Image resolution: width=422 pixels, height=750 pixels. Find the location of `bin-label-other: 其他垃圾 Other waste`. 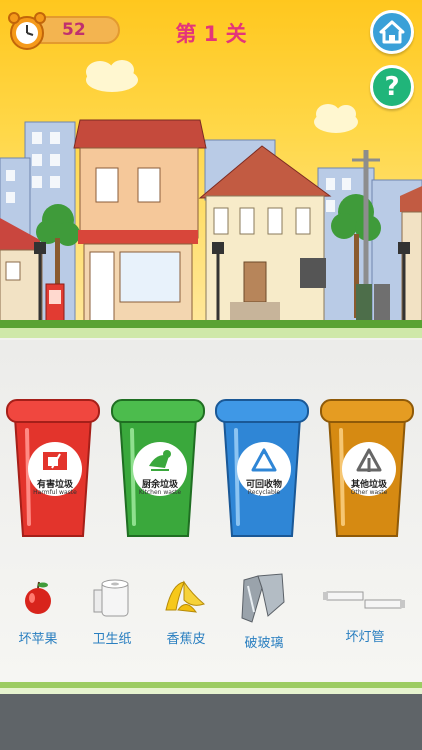

bin-label-other: 其他垃圾 Other waste is located at coordinates (369, 469).